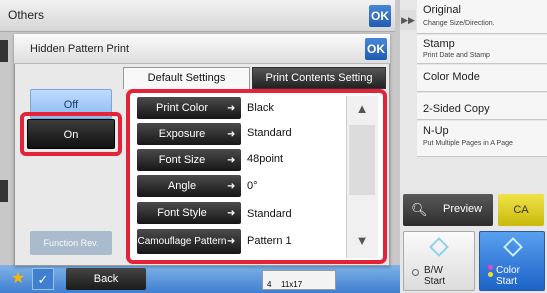 The height and width of the screenshot is (293, 547). Describe the element at coordinates (433, 270) in the screenshot. I see `bw-start-line1: B/W` at that location.